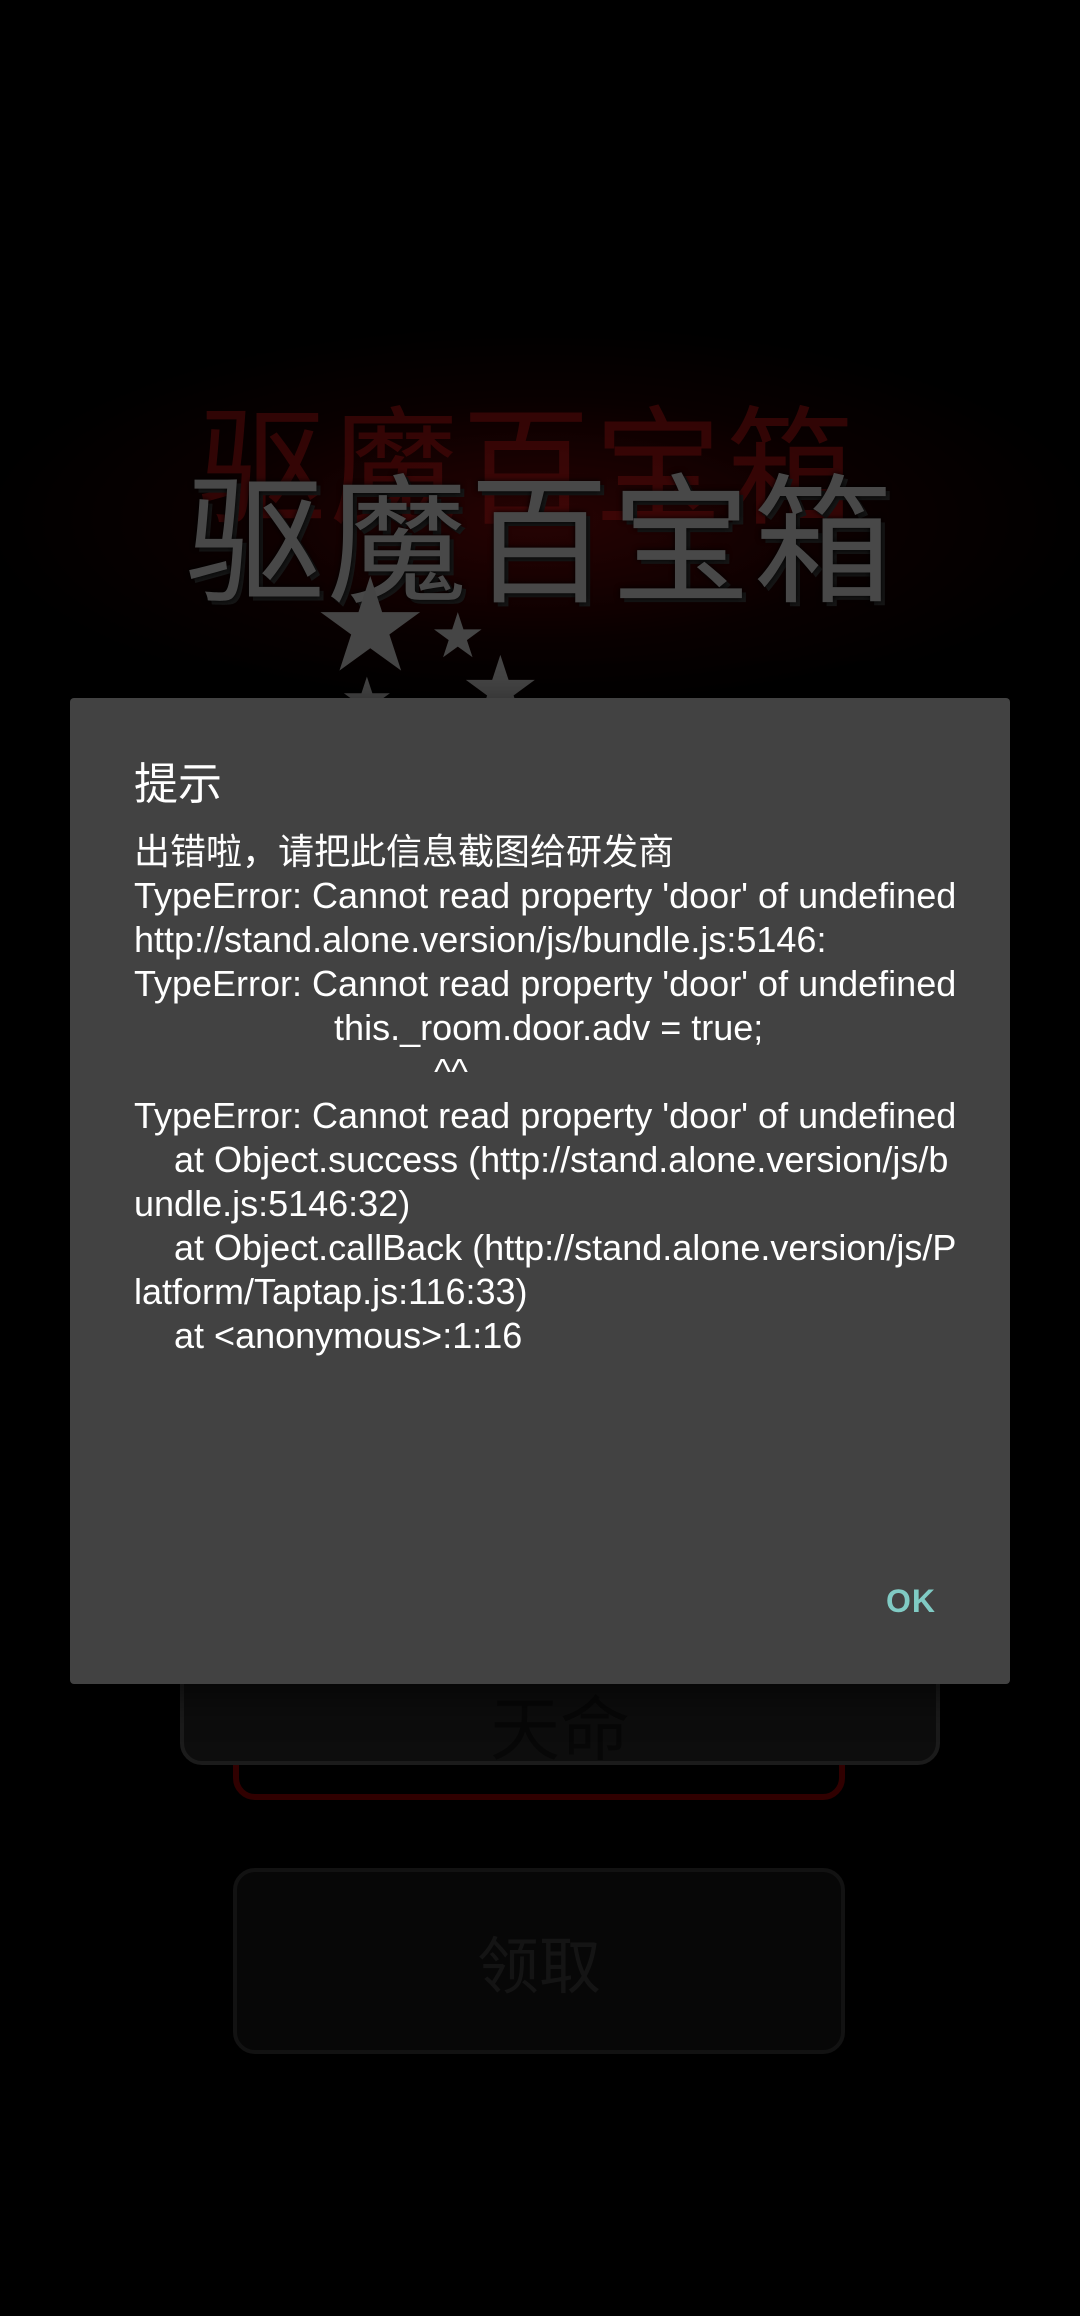 The image size is (1080, 2316). I want to click on ok-button: OK, so click(911, 1601).